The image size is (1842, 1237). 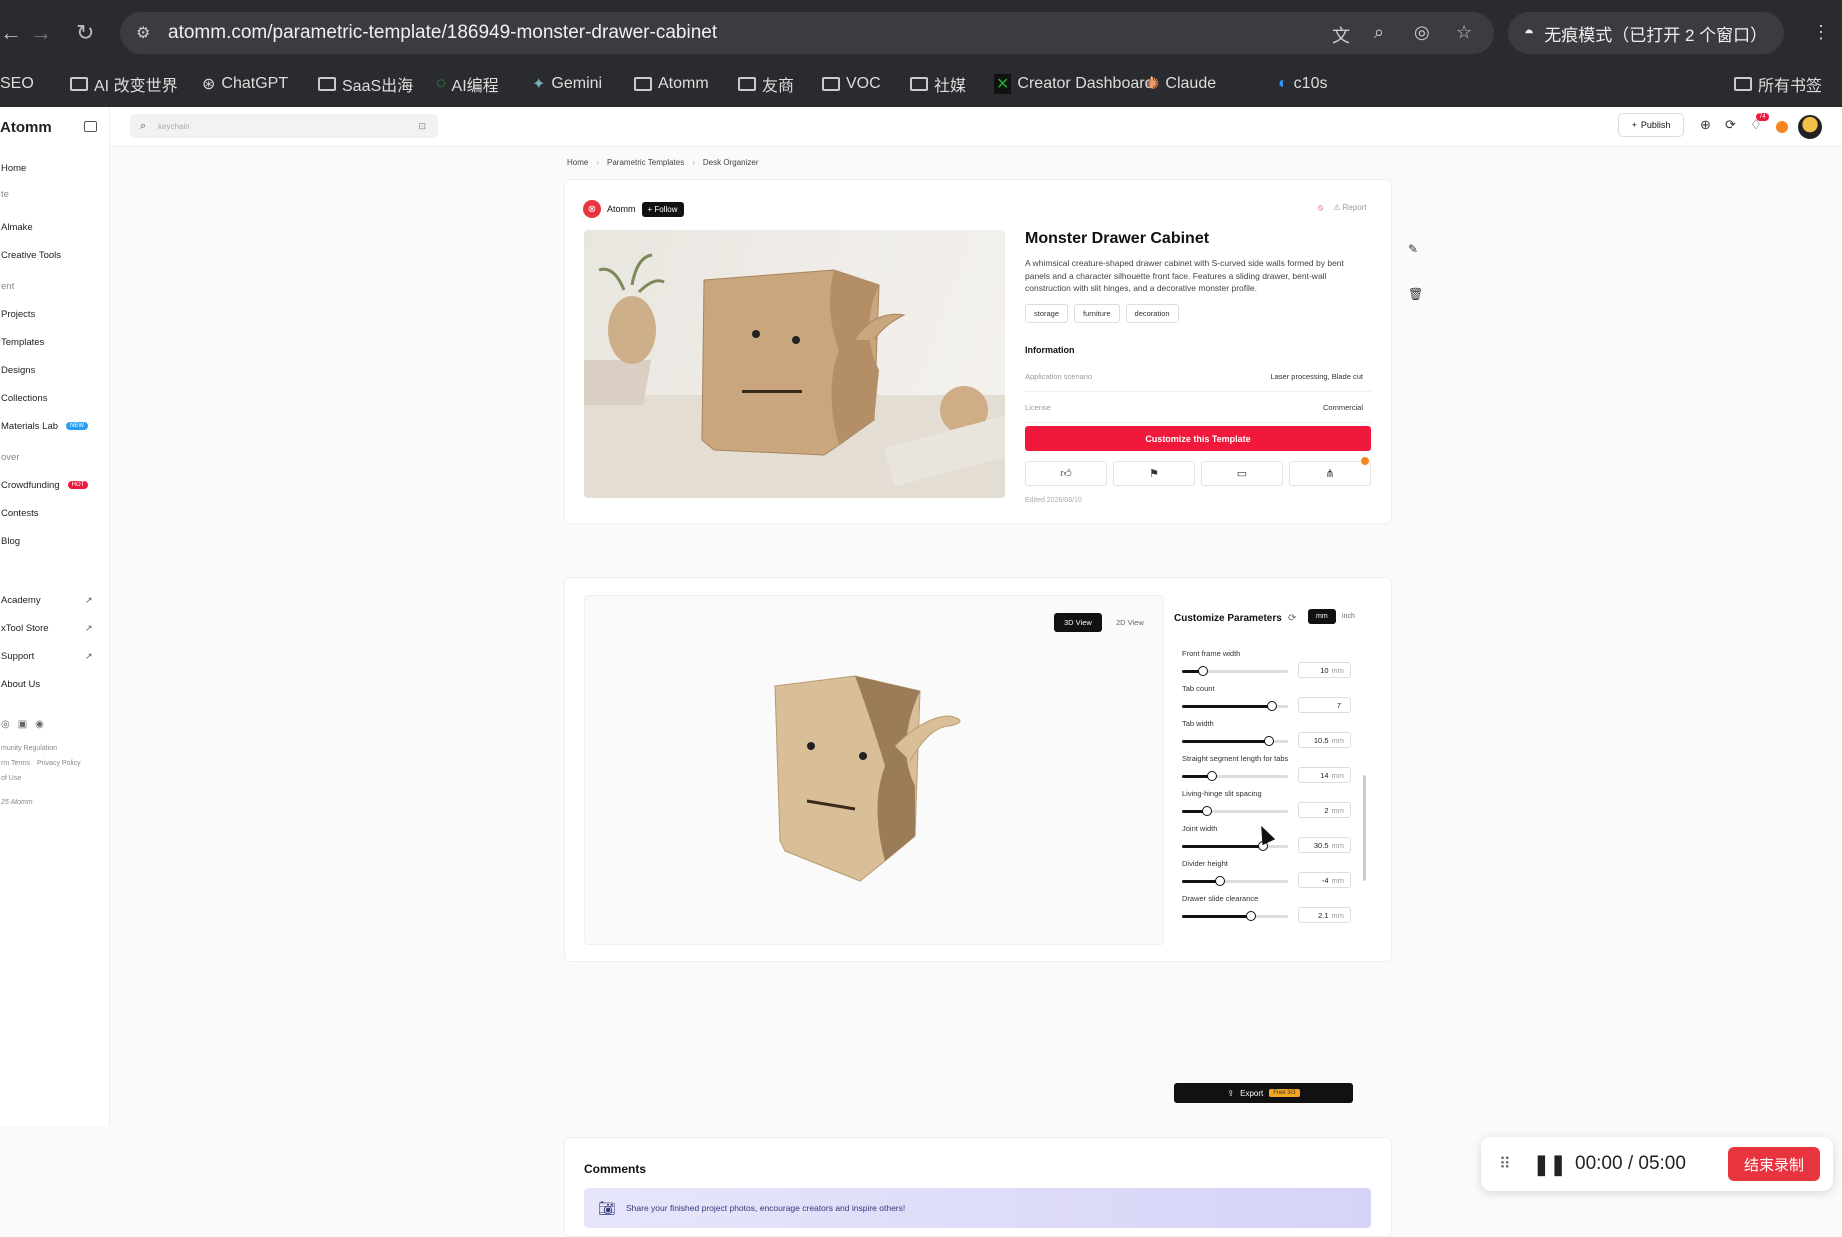 What do you see at coordinates (1349, 208) in the screenshot?
I see `report-button: ⚠ Report` at bounding box center [1349, 208].